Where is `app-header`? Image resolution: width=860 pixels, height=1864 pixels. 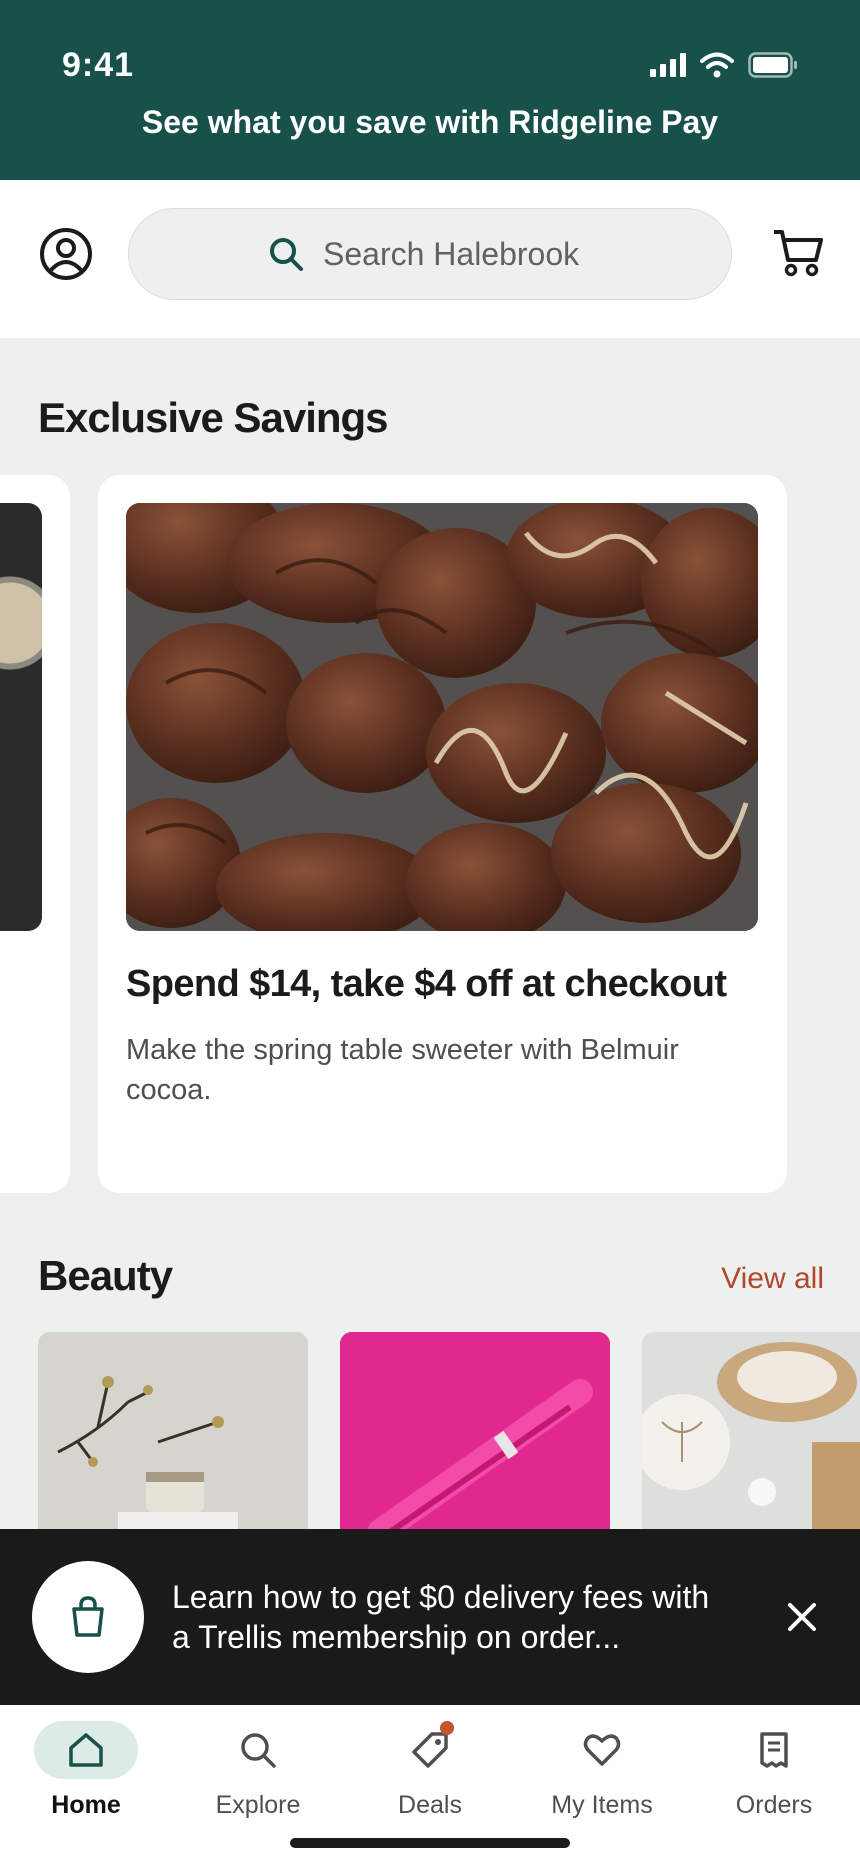
app-header is located at coordinates (430, 259).